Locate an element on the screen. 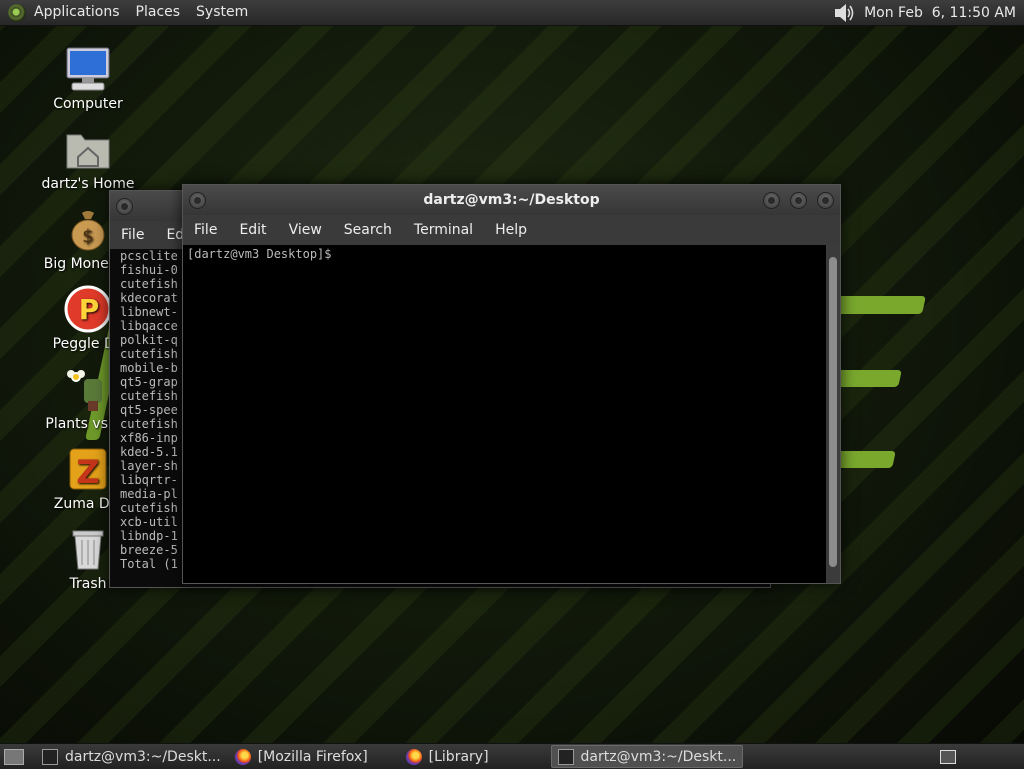 The width and height of the screenshot is (1024, 769). desktop-icon-home: dartz's Home is located at coordinates (88, 158).